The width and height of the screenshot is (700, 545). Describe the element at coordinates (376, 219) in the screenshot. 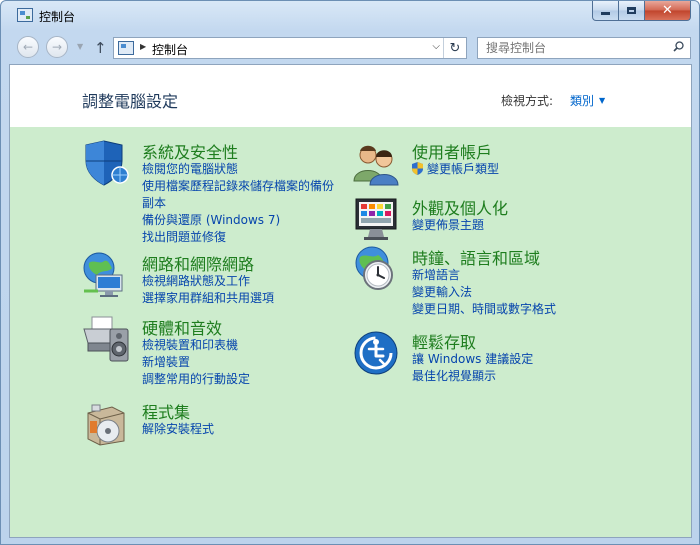

I see `monitor-colors-icon` at that location.